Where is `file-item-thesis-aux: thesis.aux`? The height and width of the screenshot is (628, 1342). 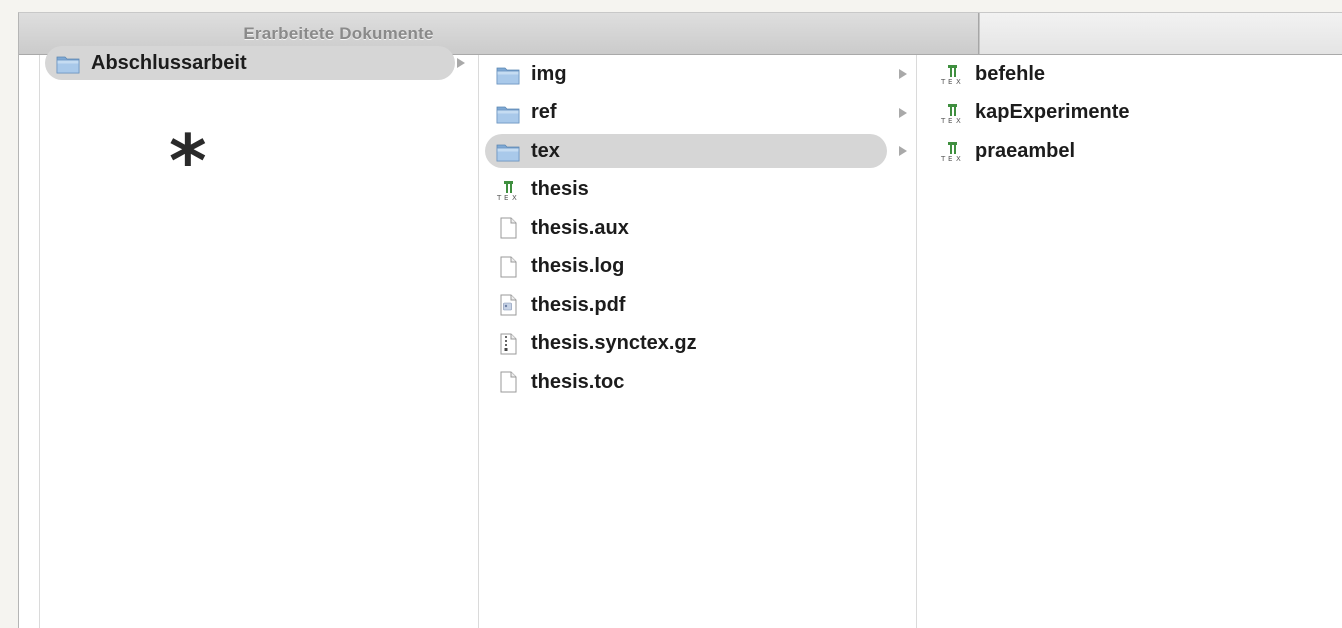 file-item-thesis-aux: thesis.aux is located at coordinates (686, 228).